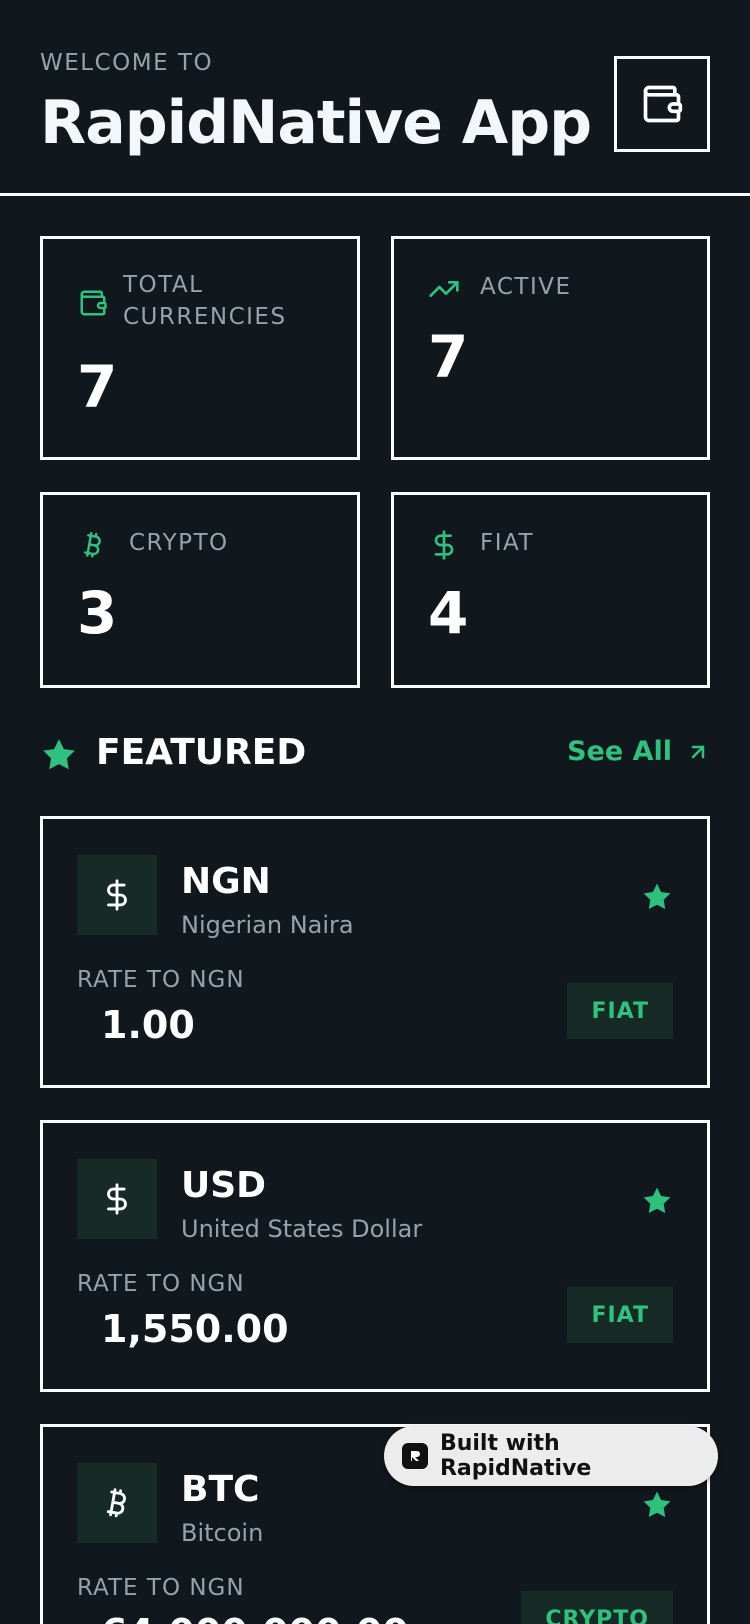  Describe the element at coordinates (220, 1489) in the screenshot. I see `currency-code: BTC` at that location.